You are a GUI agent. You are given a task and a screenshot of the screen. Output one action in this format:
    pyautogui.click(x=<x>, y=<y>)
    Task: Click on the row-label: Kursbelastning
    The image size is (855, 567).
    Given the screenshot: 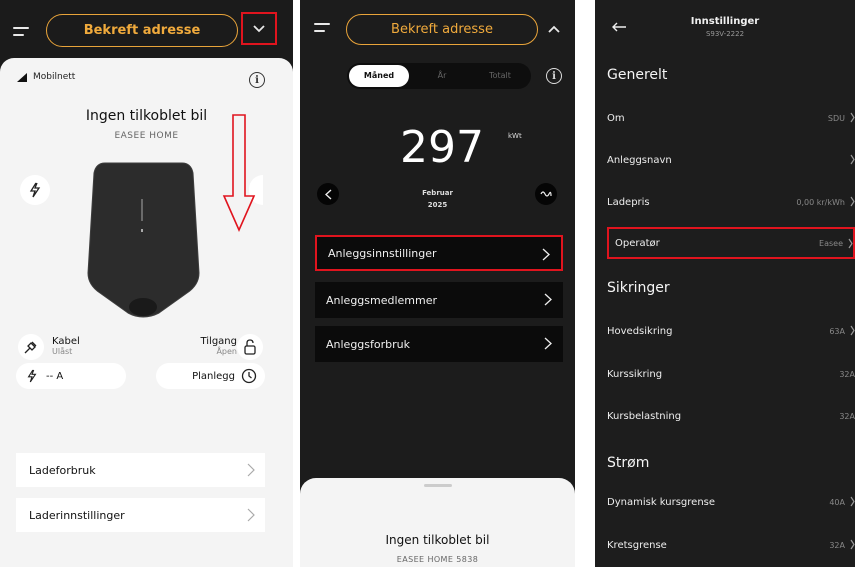 What is the action you would take?
    pyautogui.click(x=644, y=416)
    